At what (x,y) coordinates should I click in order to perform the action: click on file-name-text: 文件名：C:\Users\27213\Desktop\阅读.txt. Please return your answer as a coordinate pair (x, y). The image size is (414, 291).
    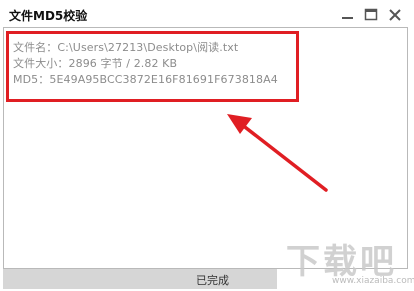
    Looking at the image, I should click on (126, 47).